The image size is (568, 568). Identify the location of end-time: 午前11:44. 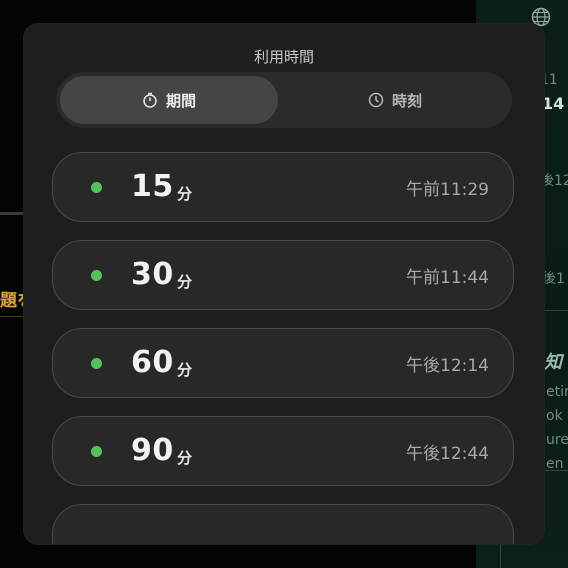
(447, 278).